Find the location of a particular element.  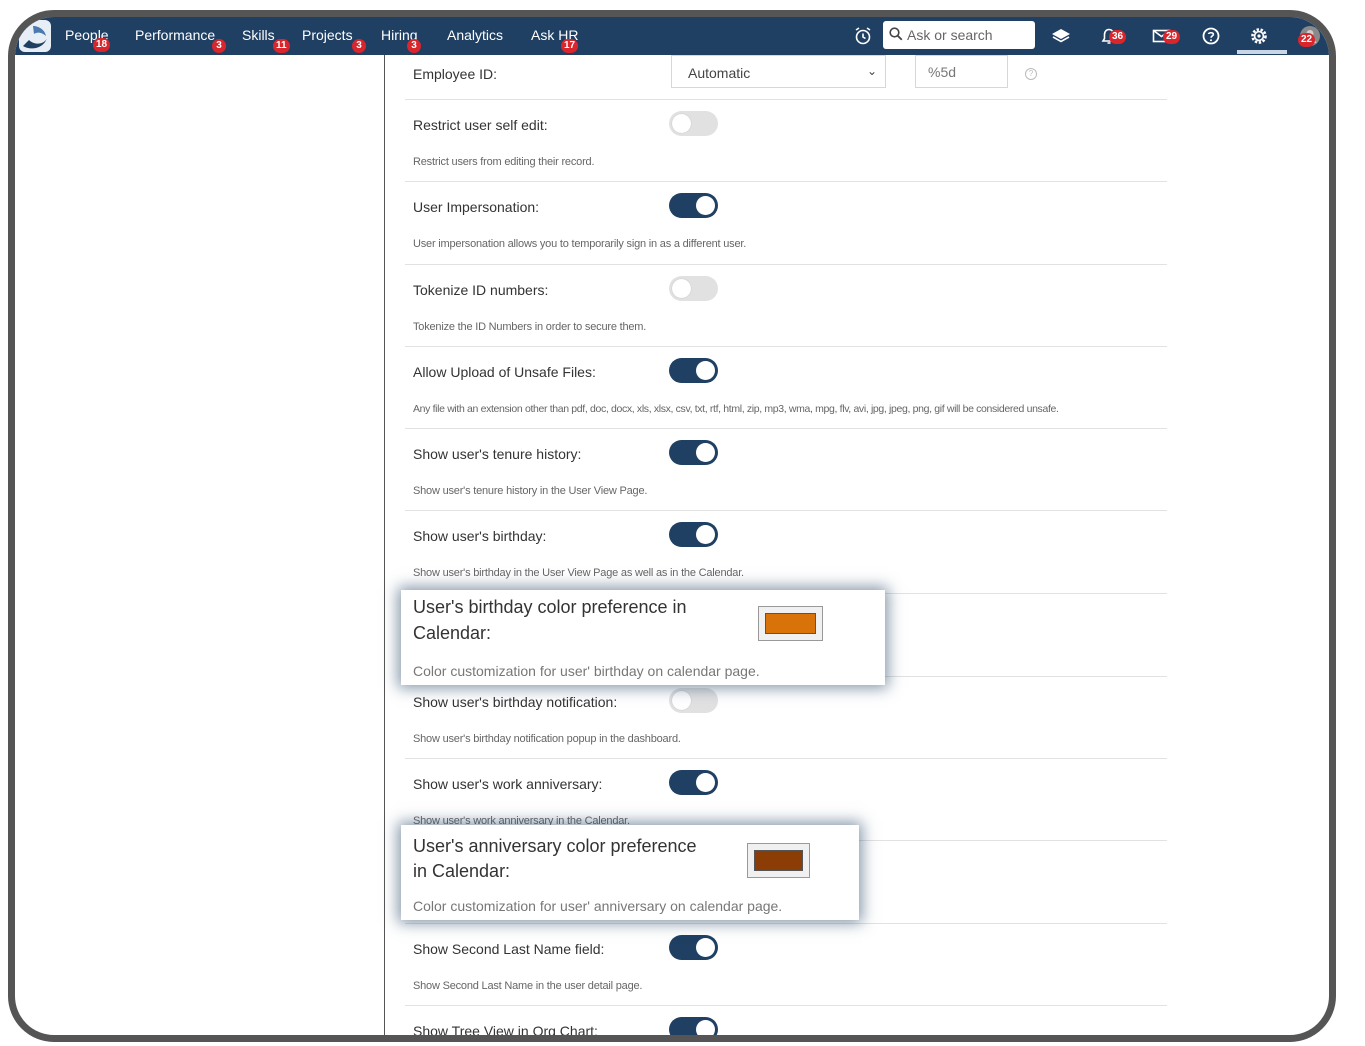

nav-hiring: Hiring 3 is located at coordinates (401, 40).